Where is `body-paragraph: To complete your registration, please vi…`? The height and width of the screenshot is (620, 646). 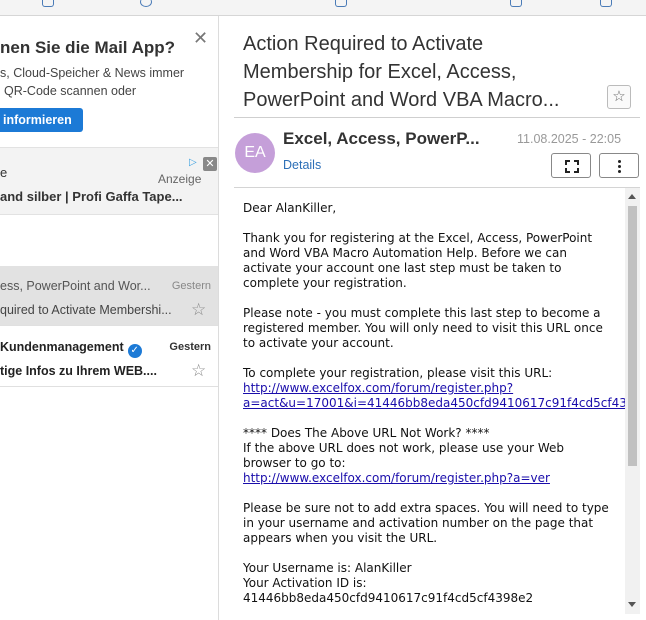
body-paragraph: To complete your registration, please vi… is located at coordinates (441, 388).